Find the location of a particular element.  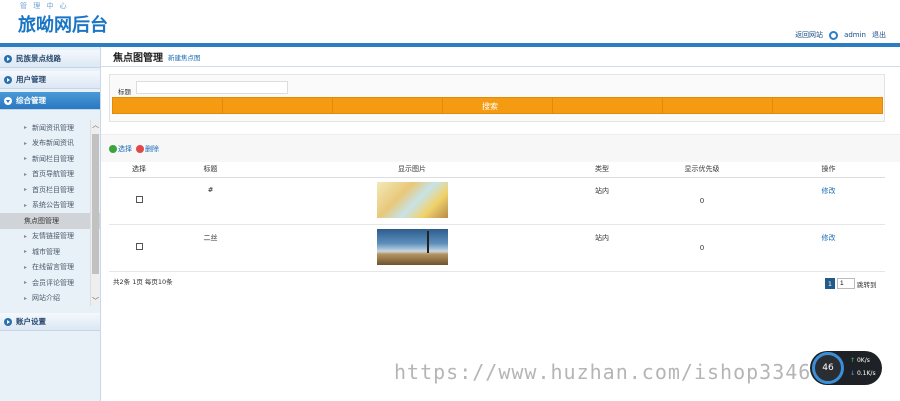

sidebar-section-general: 综合管理 is located at coordinates (50, 101).